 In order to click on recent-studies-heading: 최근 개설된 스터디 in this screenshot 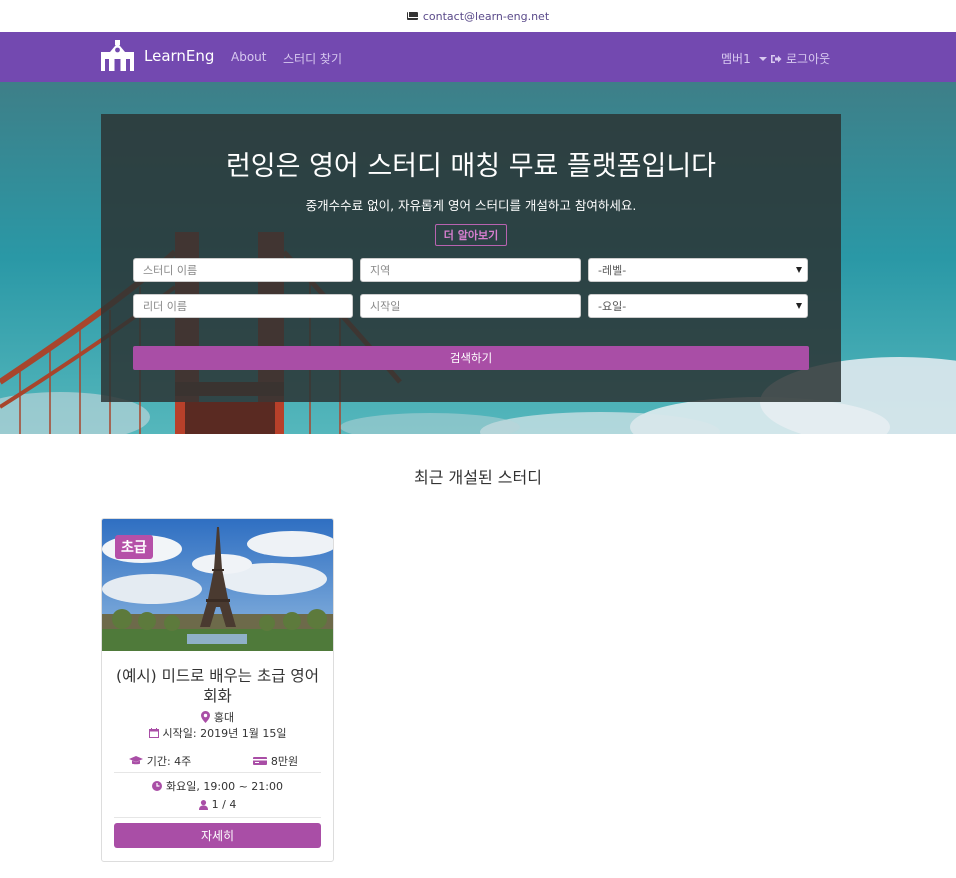, I will do `click(478, 477)`.